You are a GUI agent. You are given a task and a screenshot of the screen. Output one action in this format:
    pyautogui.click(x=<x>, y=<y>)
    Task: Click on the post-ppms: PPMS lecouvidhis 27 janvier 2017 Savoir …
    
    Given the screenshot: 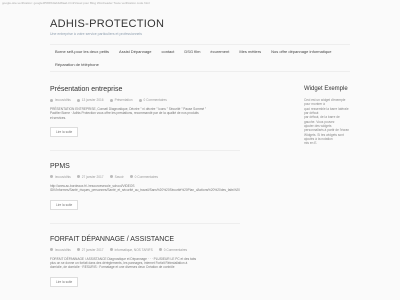 What is the action you would take?
    pyautogui.click(x=145, y=187)
    